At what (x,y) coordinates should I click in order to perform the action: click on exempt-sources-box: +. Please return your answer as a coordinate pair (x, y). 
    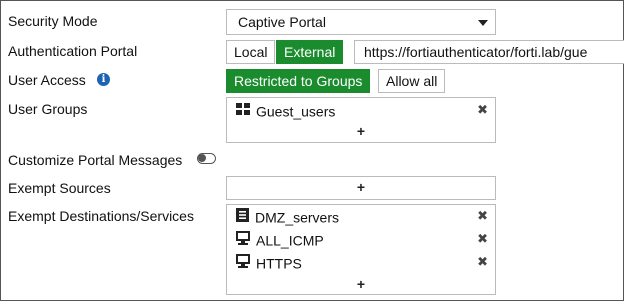
    Looking at the image, I should click on (361, 188).